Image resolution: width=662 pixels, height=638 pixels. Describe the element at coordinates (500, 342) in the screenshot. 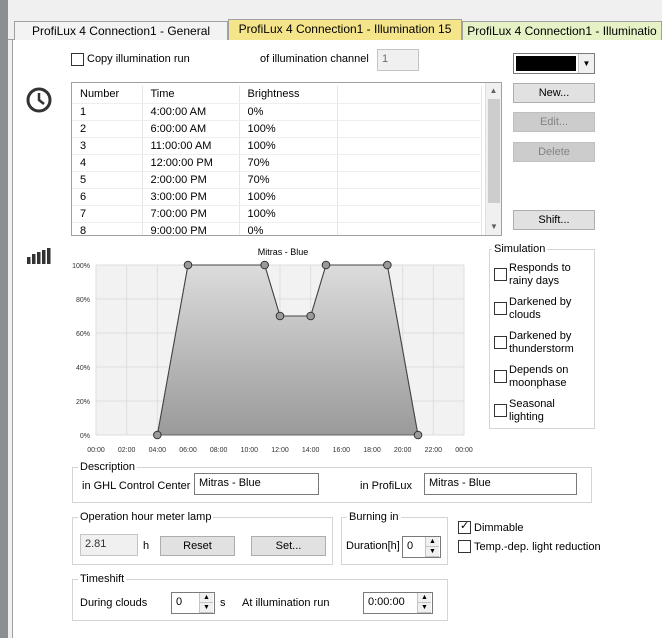

I see `thunderstorm-checkbox` at that location.